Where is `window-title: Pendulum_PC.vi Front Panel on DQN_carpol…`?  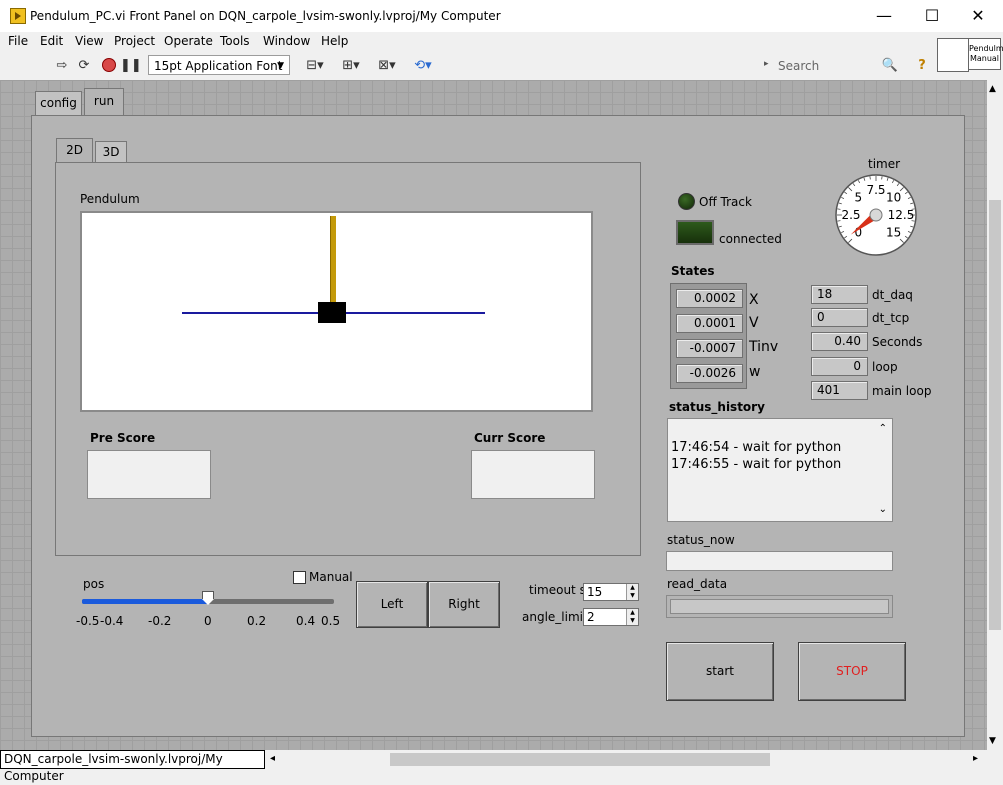
window-title: Pendulum_PC.vi Front Panel on DQN_carpol… is located at coordinates (265, 16).